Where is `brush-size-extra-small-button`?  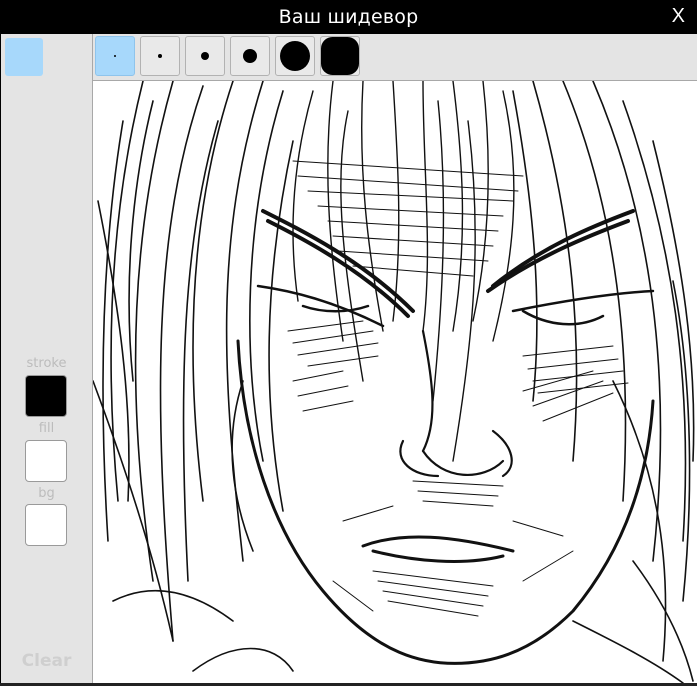
brush-size-extra-small-button is located at coordinates (115, 56).